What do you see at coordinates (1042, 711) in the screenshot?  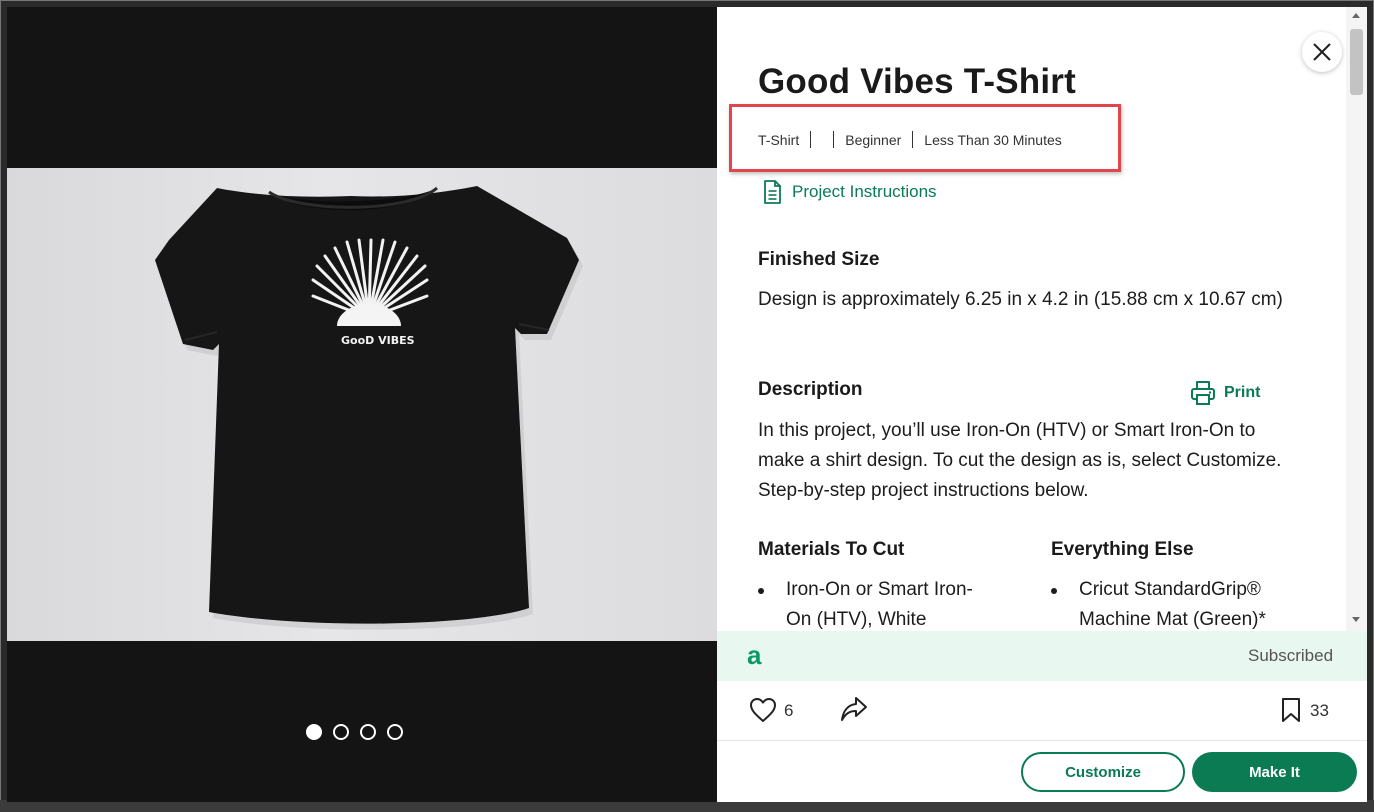 I see `social-actions-bar` at bounding box center [1042, 711].